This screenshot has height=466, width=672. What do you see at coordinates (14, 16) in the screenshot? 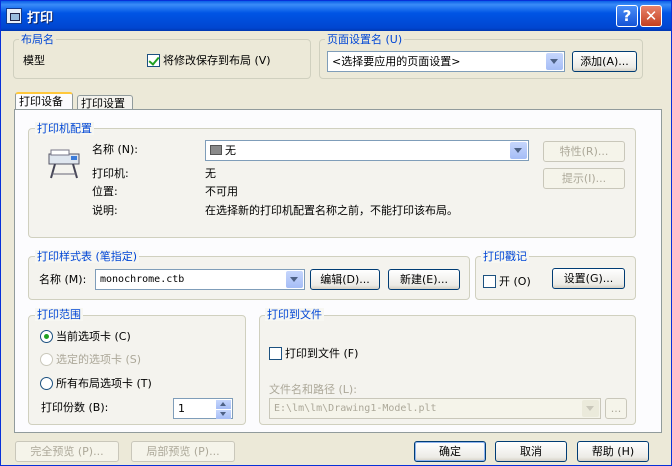
I see `print-dialog-icon` at bounding box center [14, 16].